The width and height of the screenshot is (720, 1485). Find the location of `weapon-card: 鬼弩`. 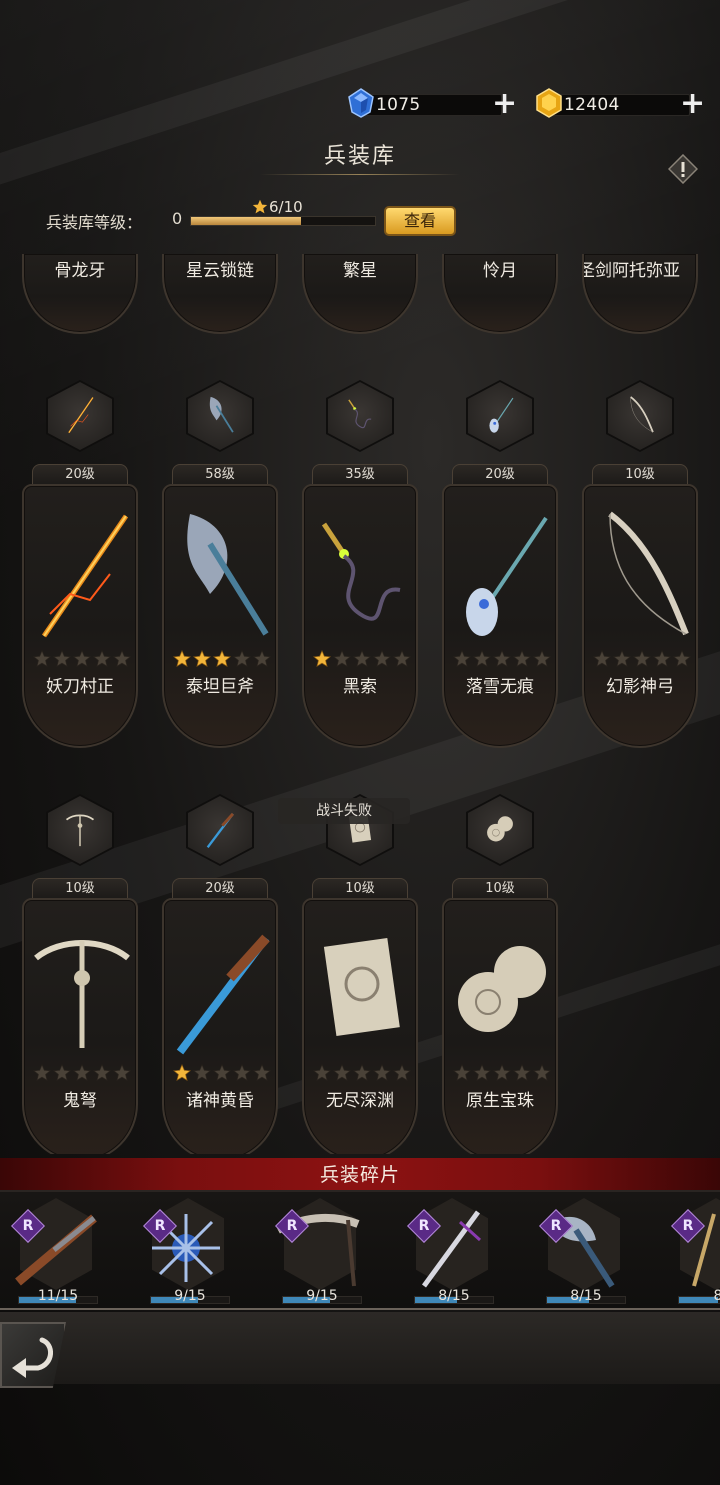

weapon-card: 鬼弩 is located at coordinates (80, 1026).